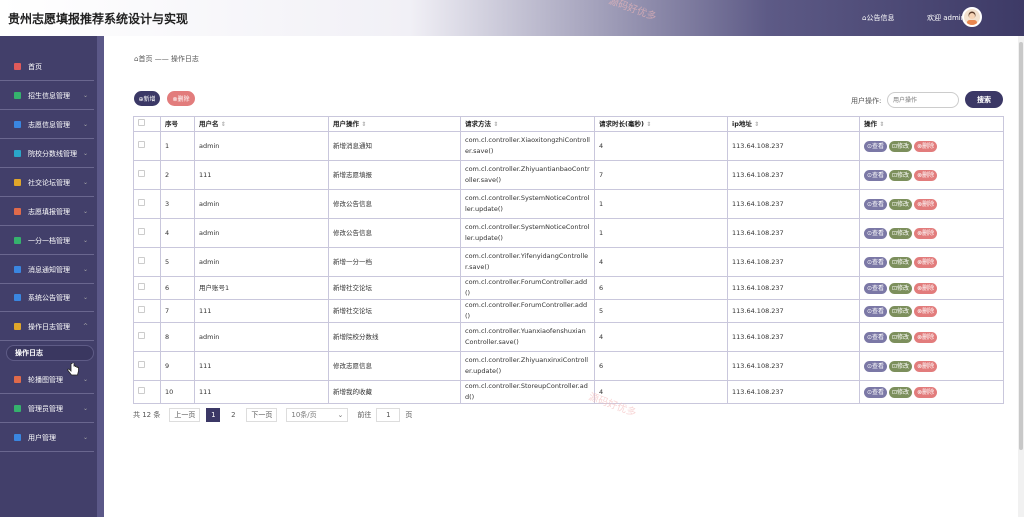  Describe the element at coordinates (145, 59) in the screenshot. I see `breadcrumb-home: 首页` at that location.